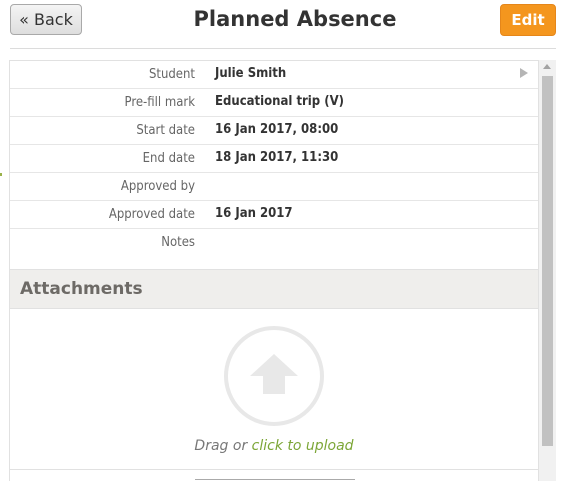  I want to click on header-bar: « Back Planned Absence Edit, so click(280, 24).